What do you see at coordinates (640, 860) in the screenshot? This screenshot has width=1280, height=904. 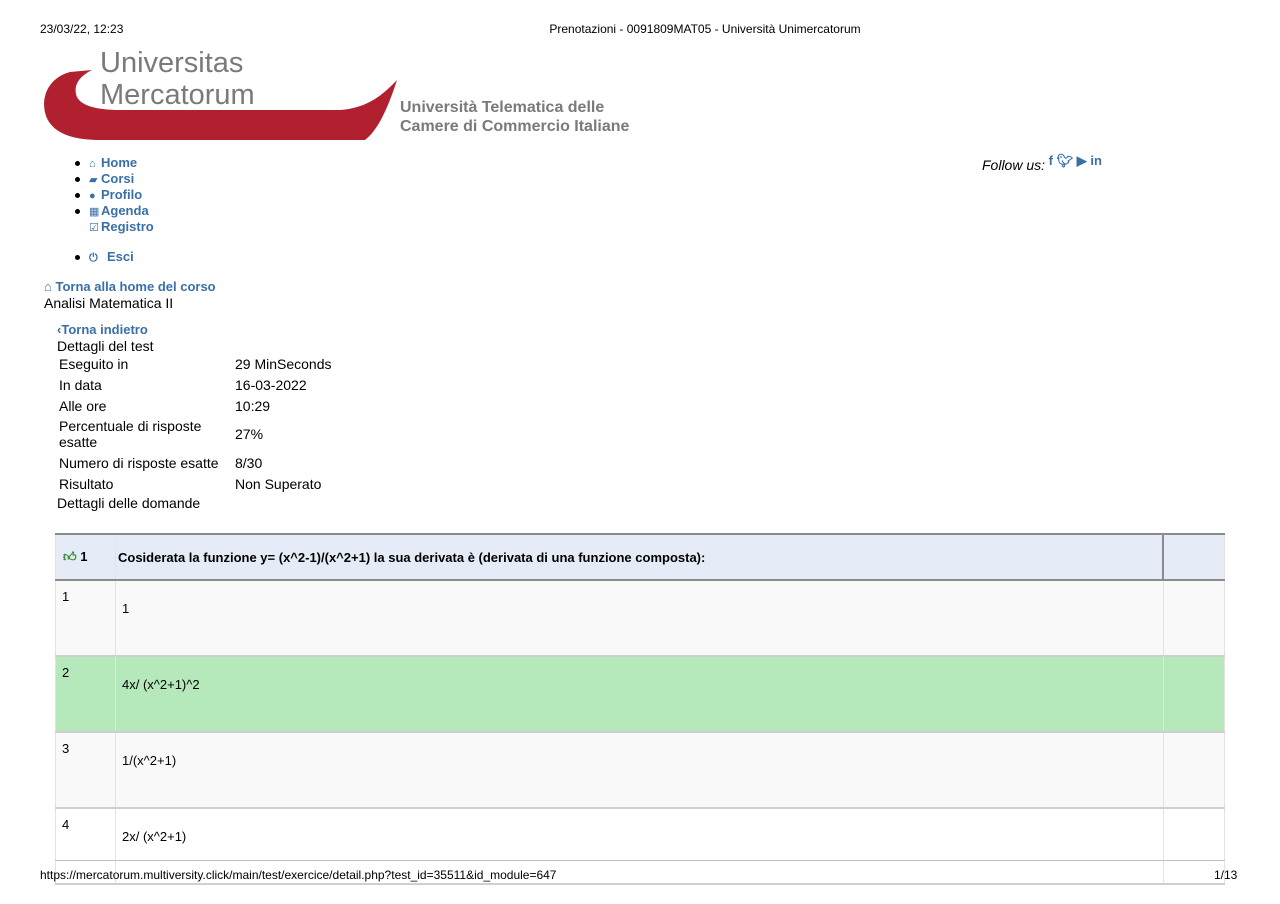 I see `footer-divider` at bounding box center [640, 860].